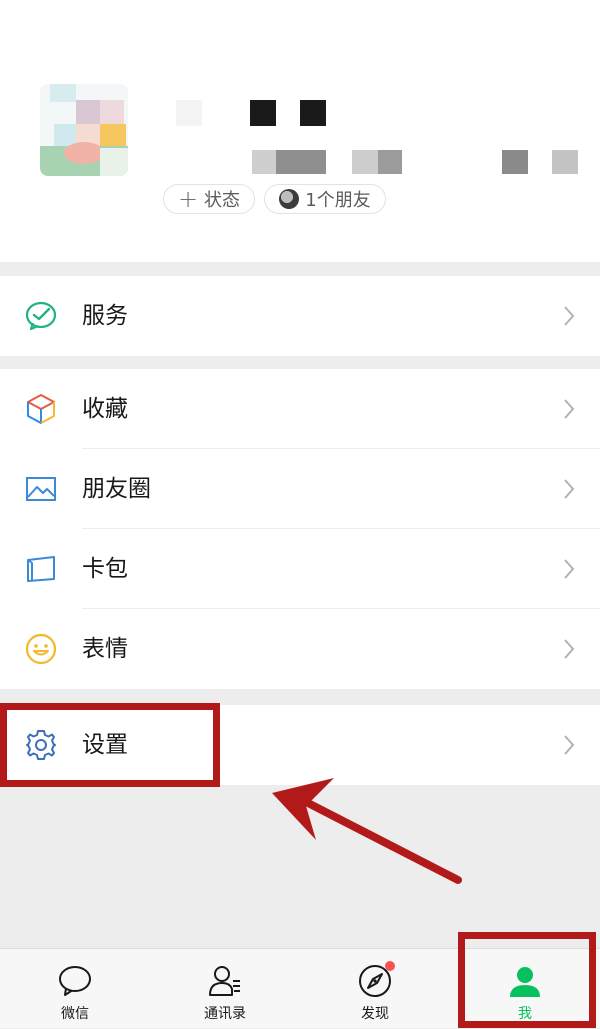 Image resolution: width=600 pixels, height=1029 pixels. Describe the element at coordinates (225, 1014) in the screenshot. I see `tab-label: 通讯录` at that location.